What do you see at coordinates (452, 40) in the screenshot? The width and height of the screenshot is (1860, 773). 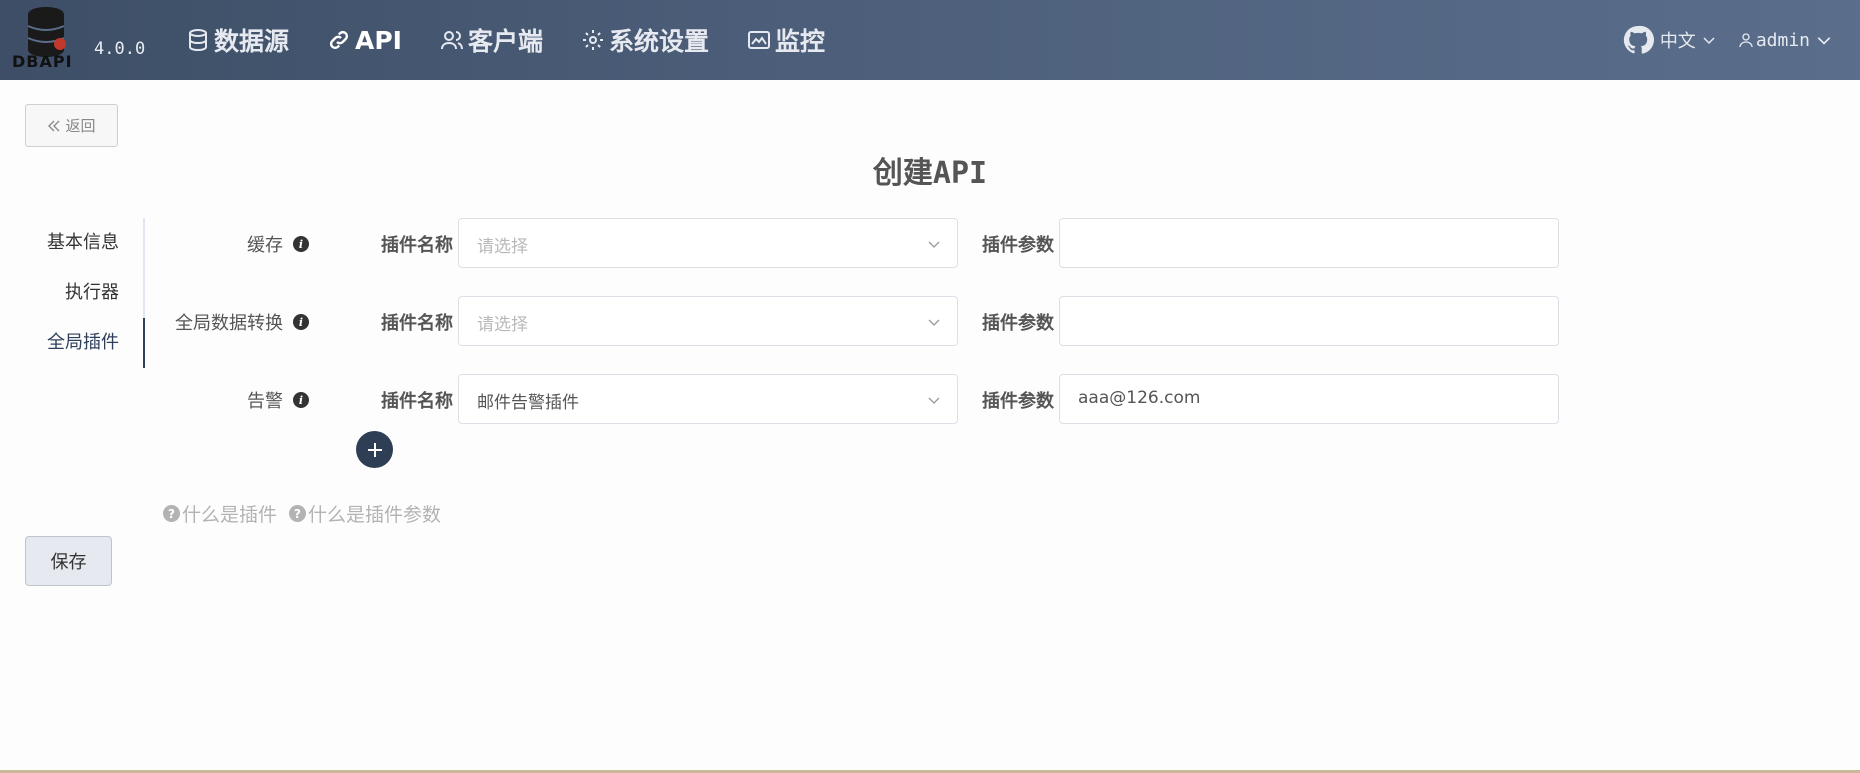 I see `users-icon` at bounding box center [452, 40].